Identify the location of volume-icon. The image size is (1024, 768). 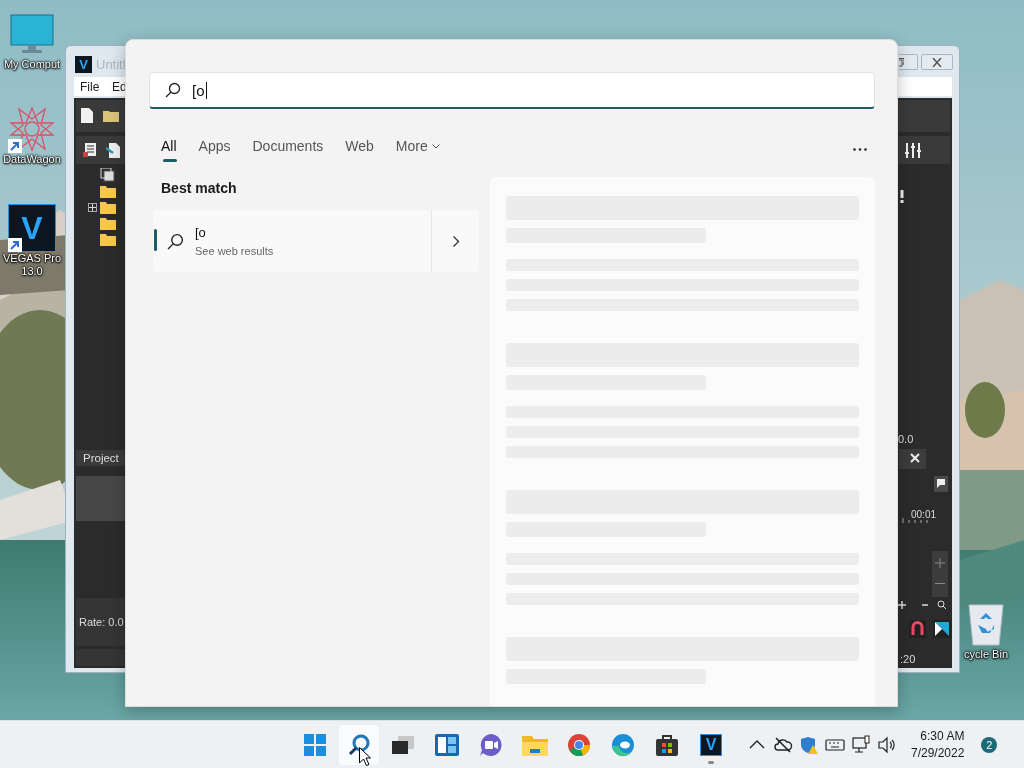
(887, 744).